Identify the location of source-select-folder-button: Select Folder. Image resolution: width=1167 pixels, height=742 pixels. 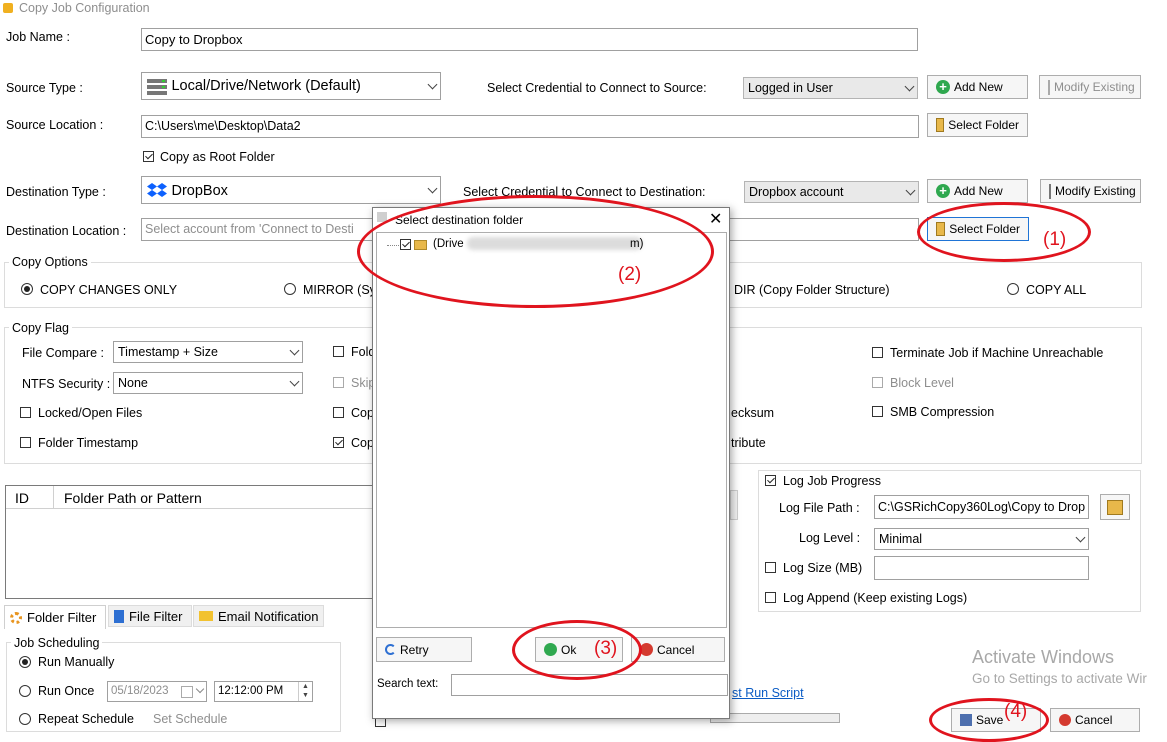
(977, 125).